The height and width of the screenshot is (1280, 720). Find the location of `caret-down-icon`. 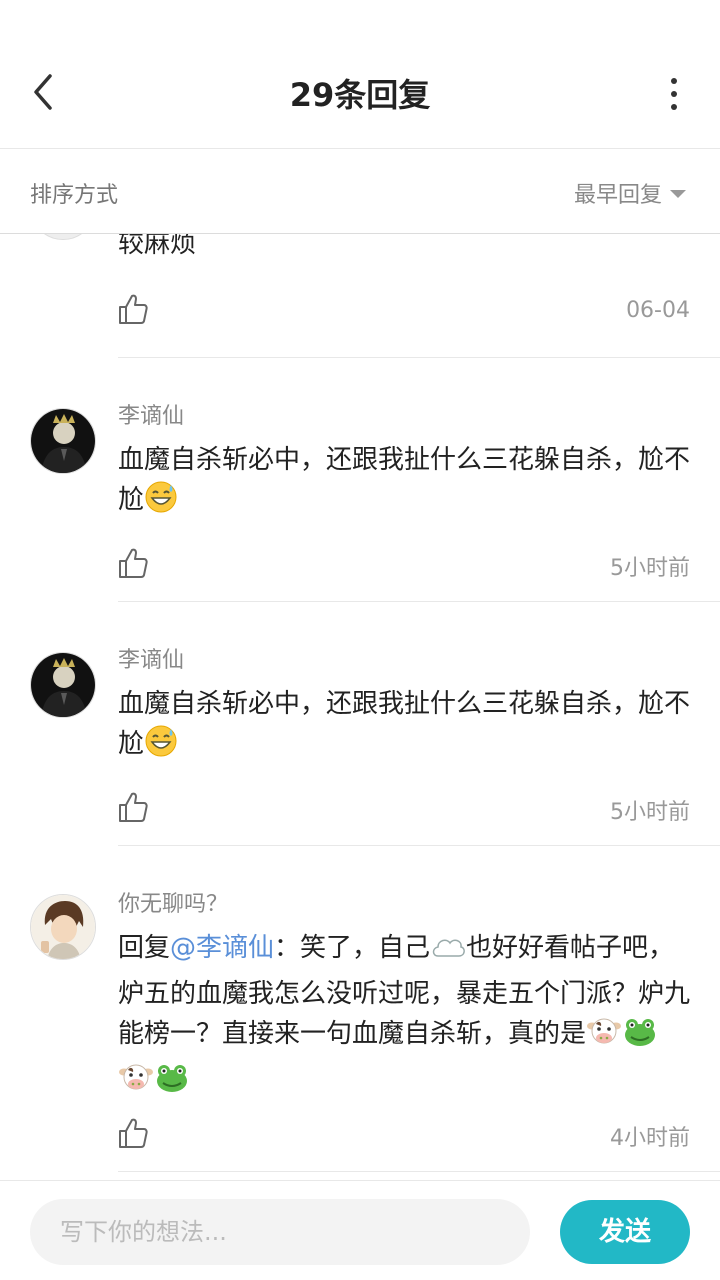

caret-down-icon is located at coordinates (678, 194).